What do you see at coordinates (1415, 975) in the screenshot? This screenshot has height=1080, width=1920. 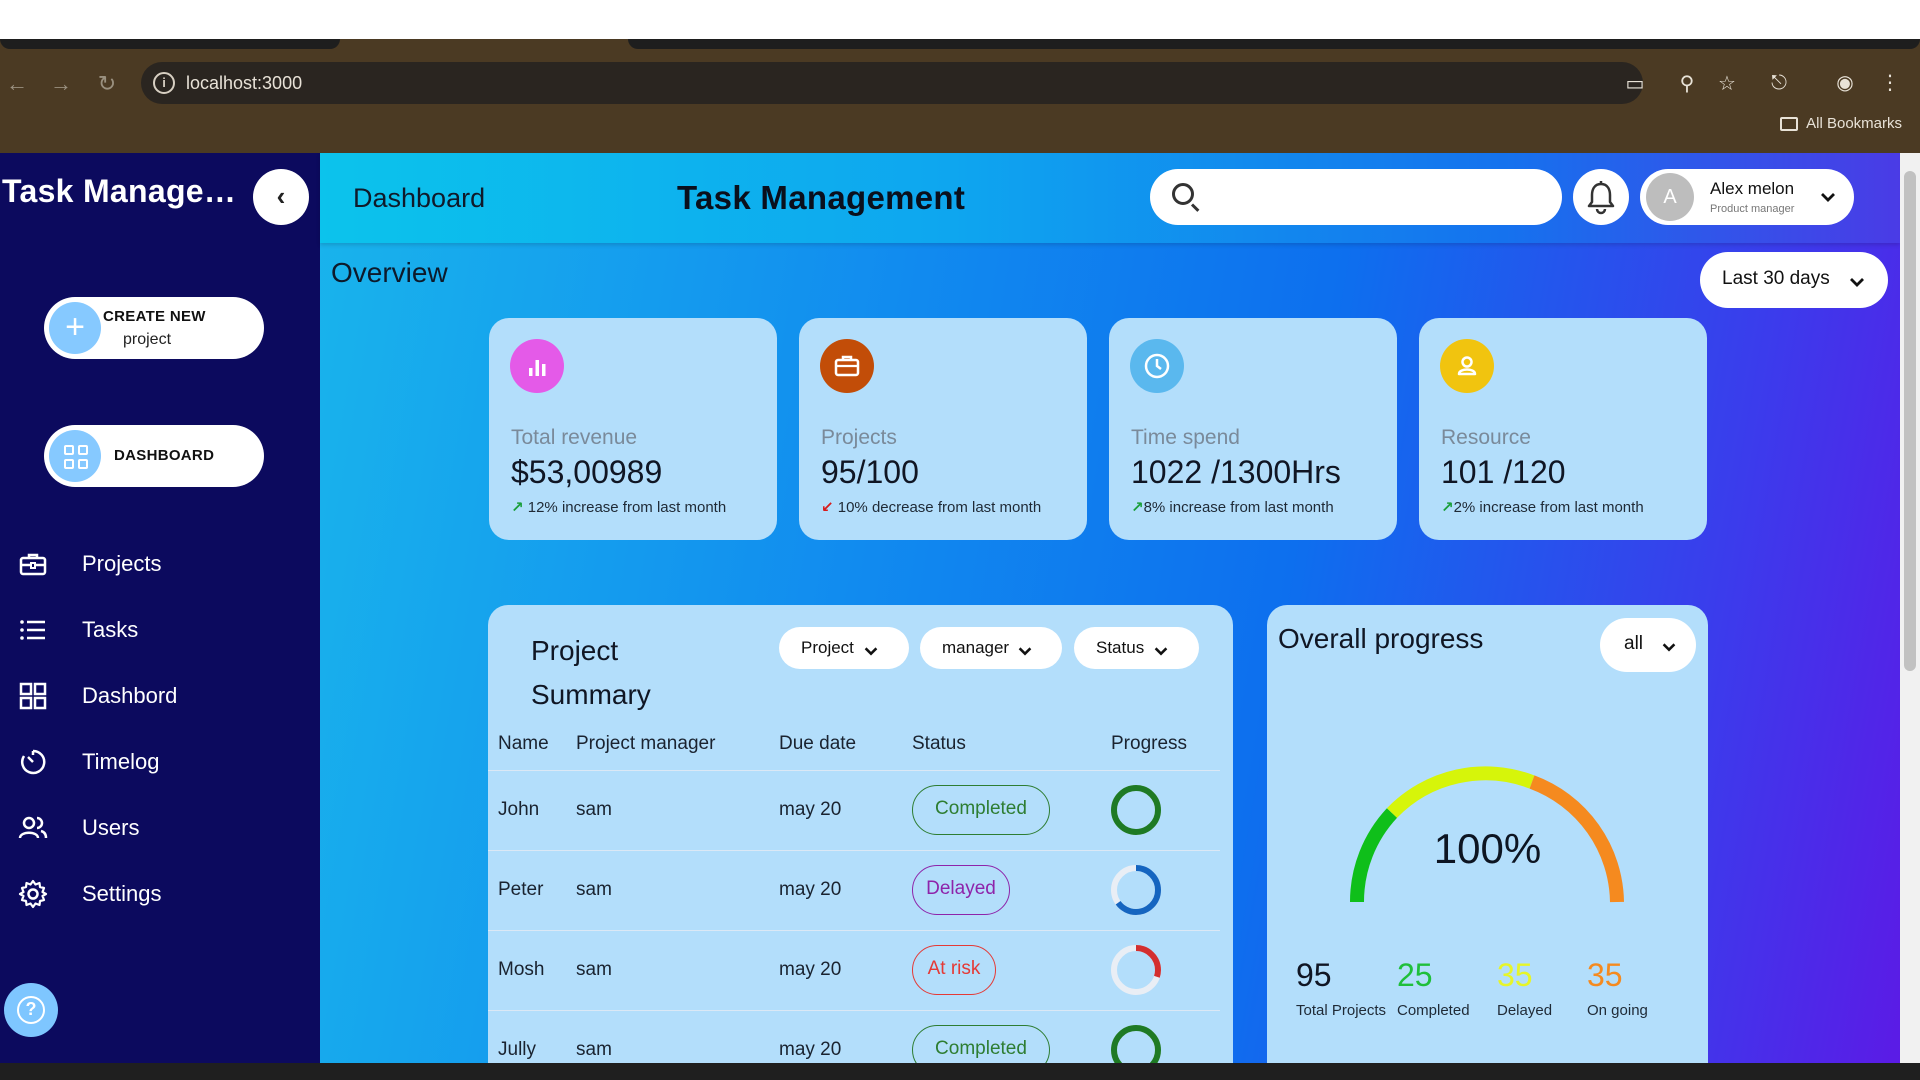 I see `stat-value: 25` at bounding box center [1415, 975].